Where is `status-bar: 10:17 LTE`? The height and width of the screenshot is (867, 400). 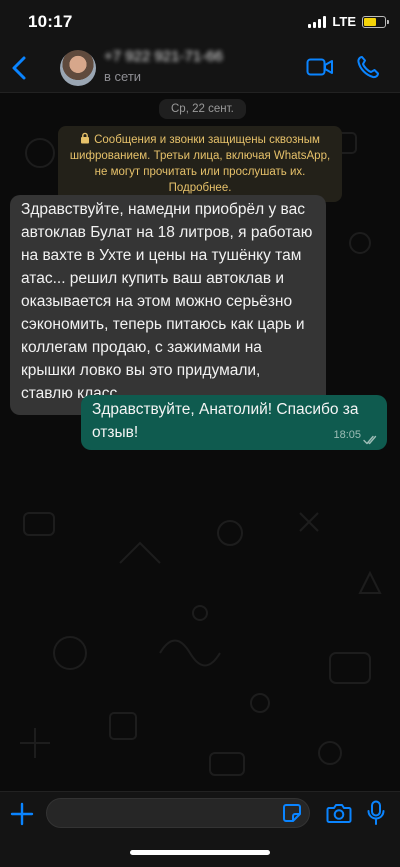 status-bar: 10:17 LTE is located at coordinates (200, 22).